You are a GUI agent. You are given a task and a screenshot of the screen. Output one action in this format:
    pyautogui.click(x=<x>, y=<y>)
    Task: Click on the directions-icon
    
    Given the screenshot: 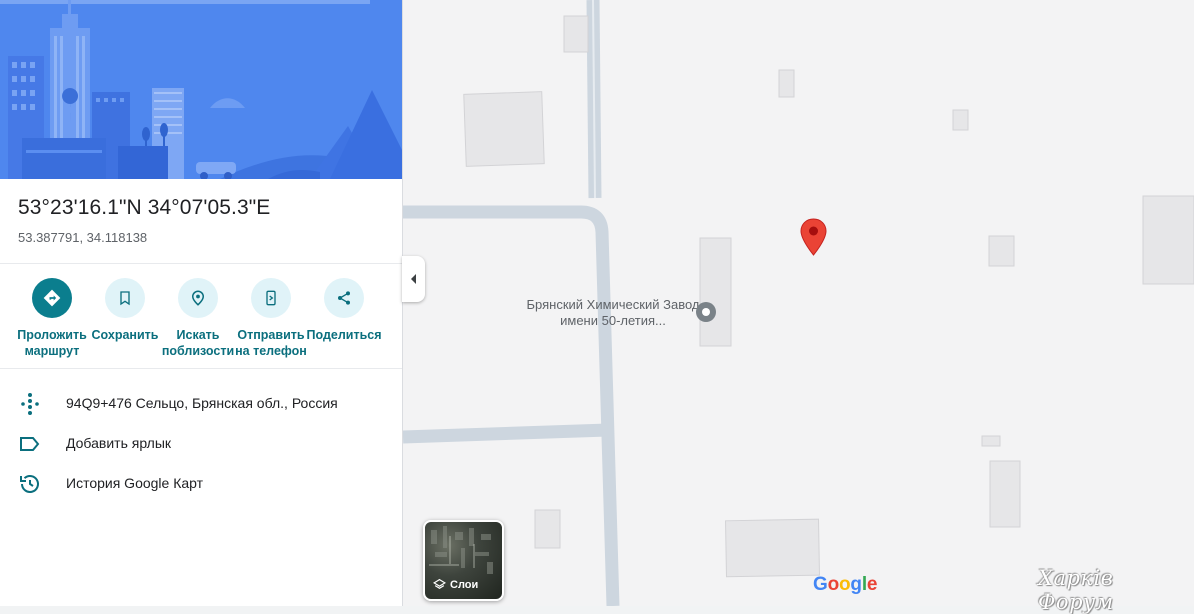 What is the action you would take?
    pyautogui.click(x=52, y=298)
    